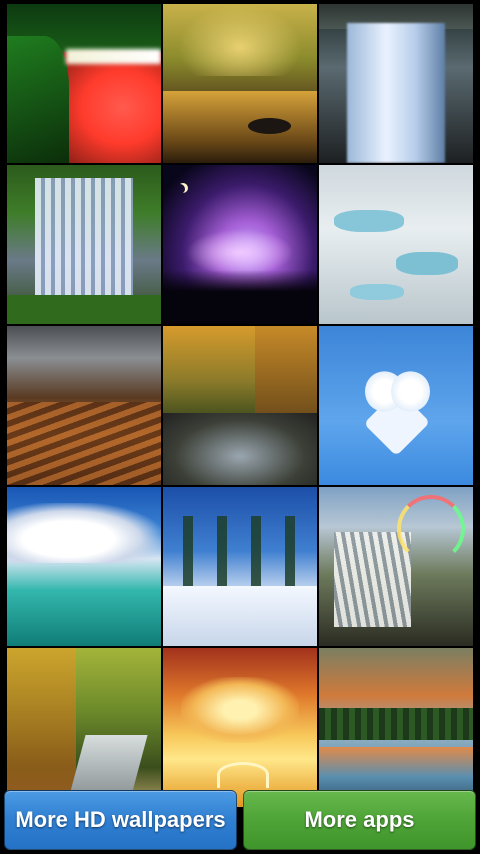 The width and height of the screenshot is (480, 854). I want to click on forest-stream-autumn-thumbnail, so click(240, 83).